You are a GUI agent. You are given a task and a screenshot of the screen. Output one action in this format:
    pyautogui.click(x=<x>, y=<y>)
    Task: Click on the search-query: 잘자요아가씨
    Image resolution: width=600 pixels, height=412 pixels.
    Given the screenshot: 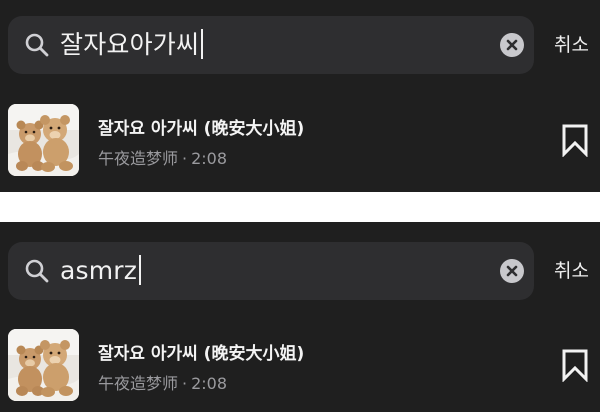 What is the action you would take?
    pyautogui.click(x=130, y=44)
    